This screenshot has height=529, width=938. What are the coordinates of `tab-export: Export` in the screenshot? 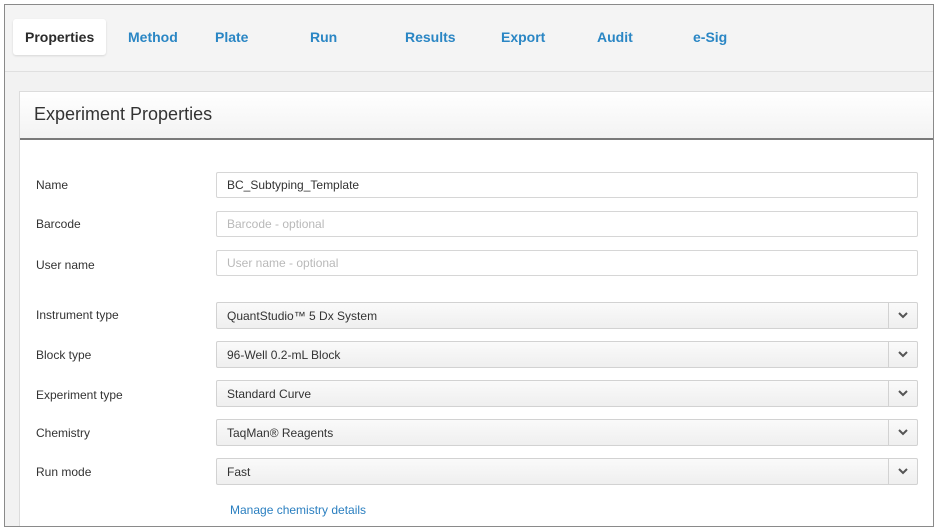 It's located at (523, 37).